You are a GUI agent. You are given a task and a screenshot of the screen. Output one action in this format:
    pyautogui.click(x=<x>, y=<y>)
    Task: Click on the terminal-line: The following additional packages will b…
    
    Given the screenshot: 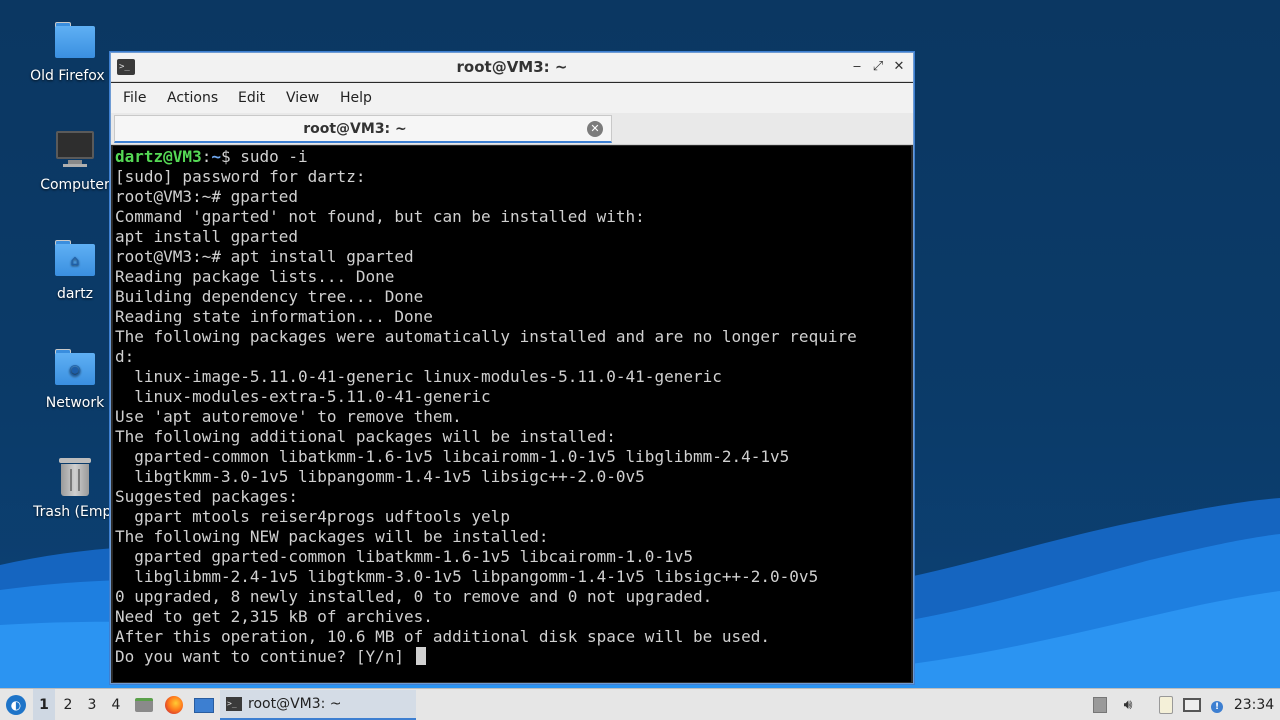 What is the action you would take?
    pyautogui.click(x=365, y=436)
    